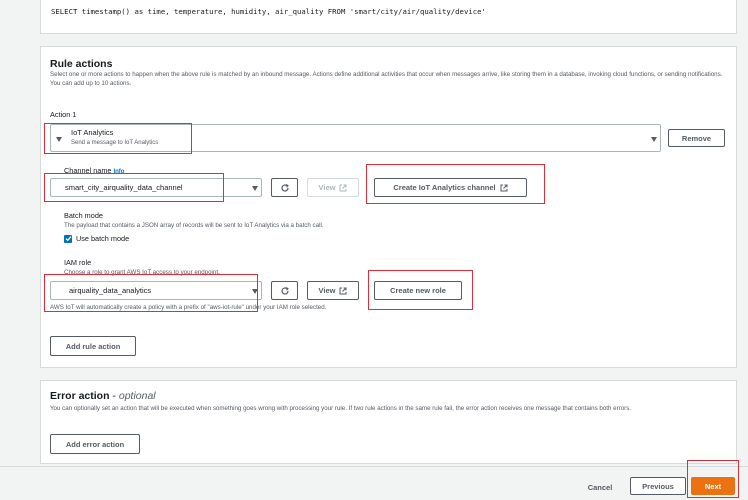 The width and height of the screenshot is (748, 500). I want to click on info-link: Info, so click(118, 172).